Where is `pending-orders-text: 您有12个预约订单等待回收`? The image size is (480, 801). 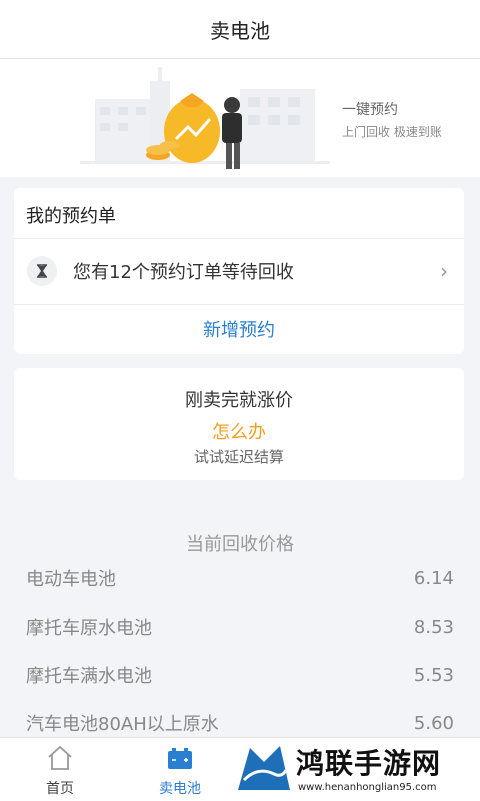 pending-orders-text: 您有12个预约订单等待回收 is located at coordinates (183, 272).